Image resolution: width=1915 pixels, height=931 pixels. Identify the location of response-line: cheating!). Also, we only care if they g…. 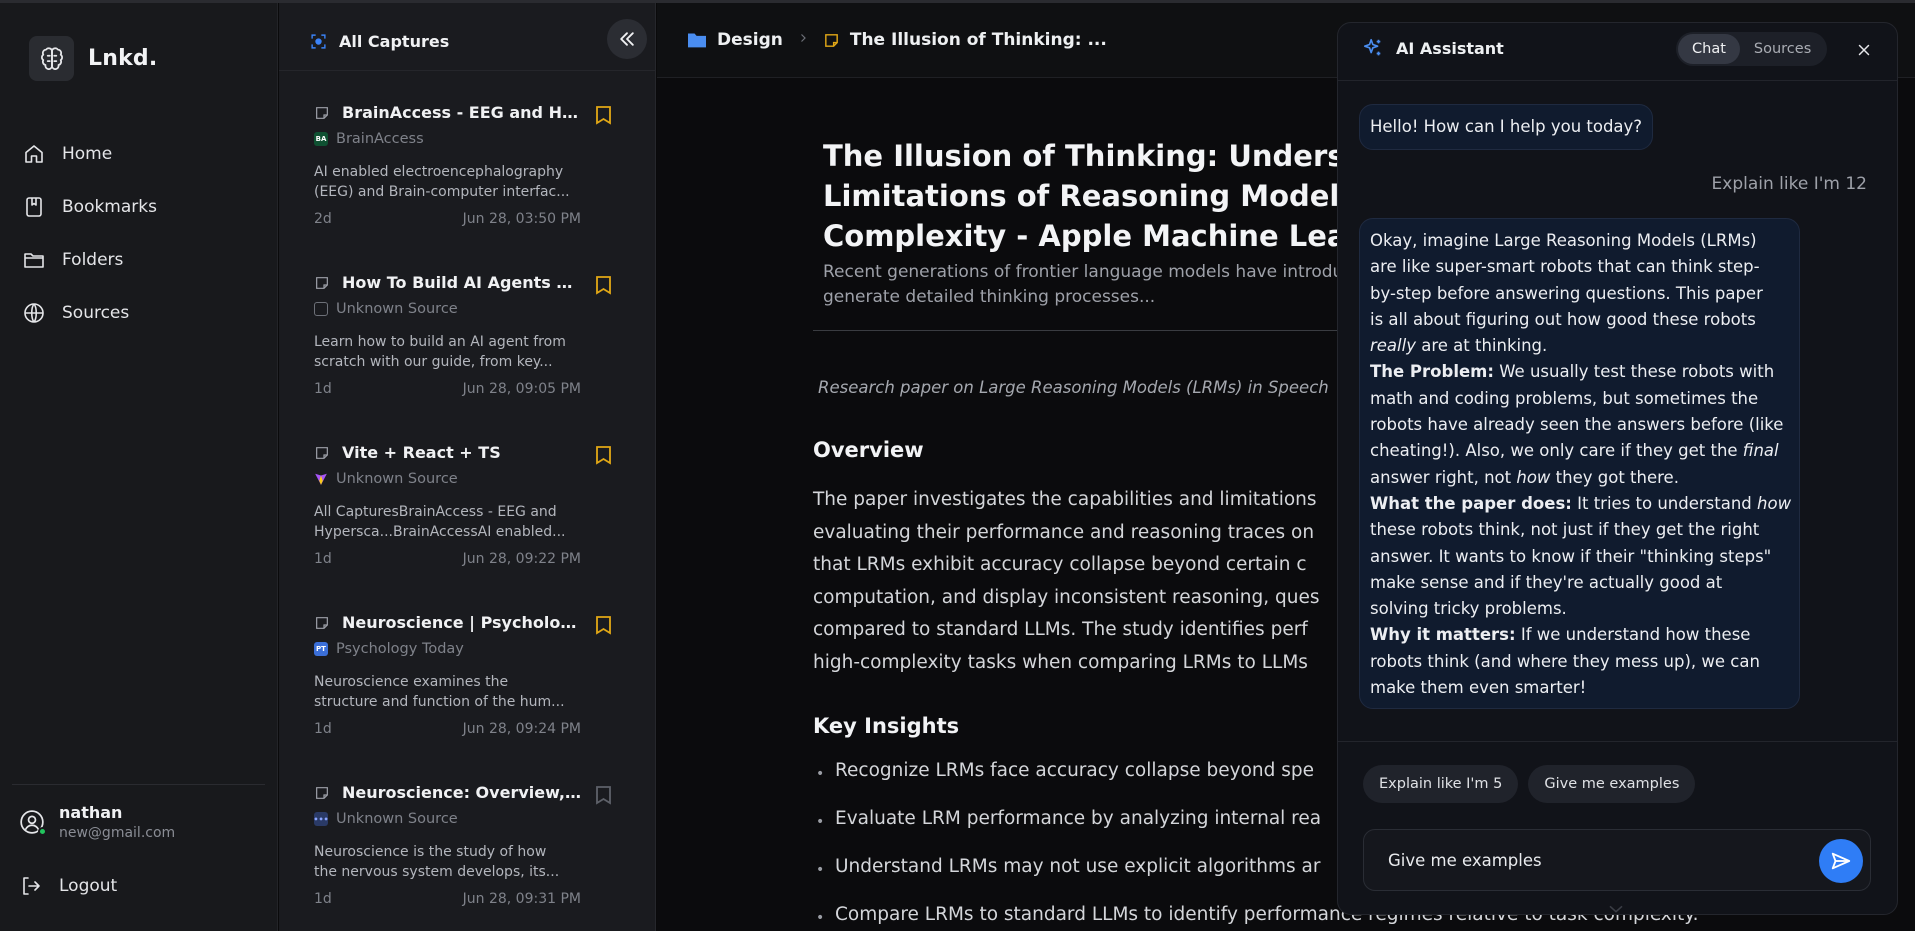
(1579, 451).